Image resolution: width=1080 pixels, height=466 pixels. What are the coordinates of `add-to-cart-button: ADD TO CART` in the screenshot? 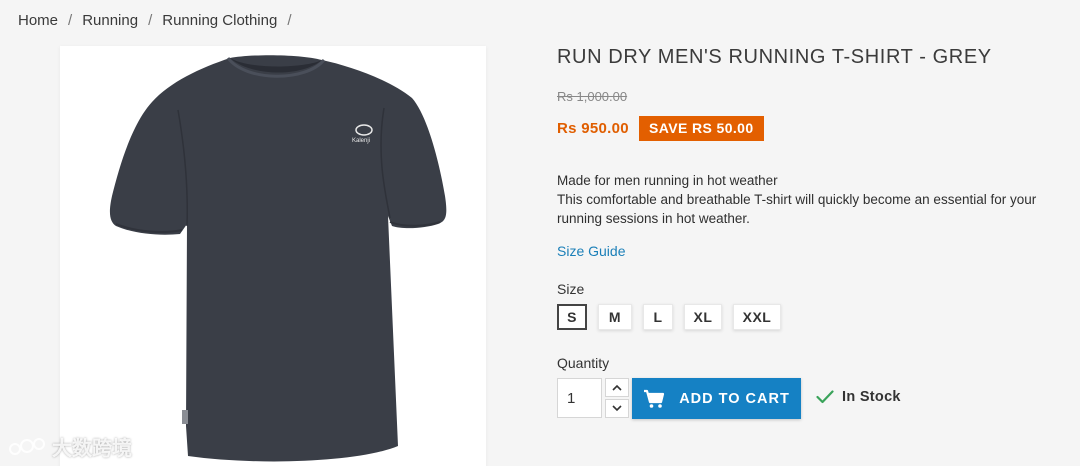 It's located at (716, 398).